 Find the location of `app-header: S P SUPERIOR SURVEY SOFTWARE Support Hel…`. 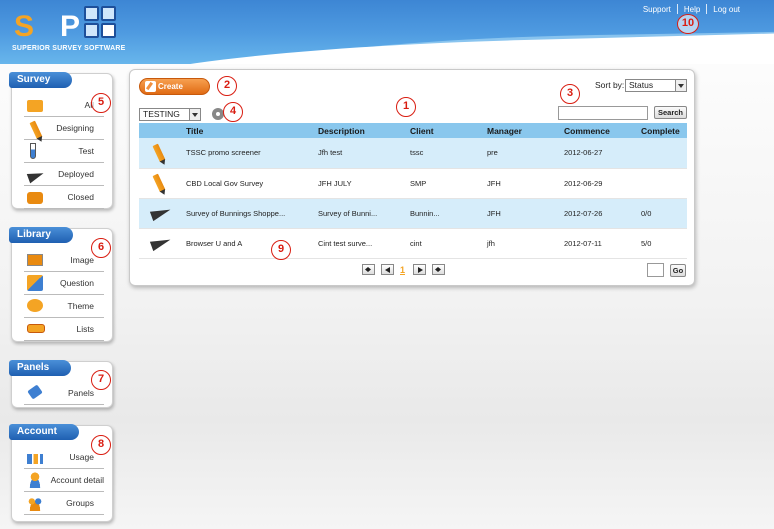

app-header: S P SUPERIOR SURVEY SOFTWARE Support Hel… is located at coordinates (387, 32).